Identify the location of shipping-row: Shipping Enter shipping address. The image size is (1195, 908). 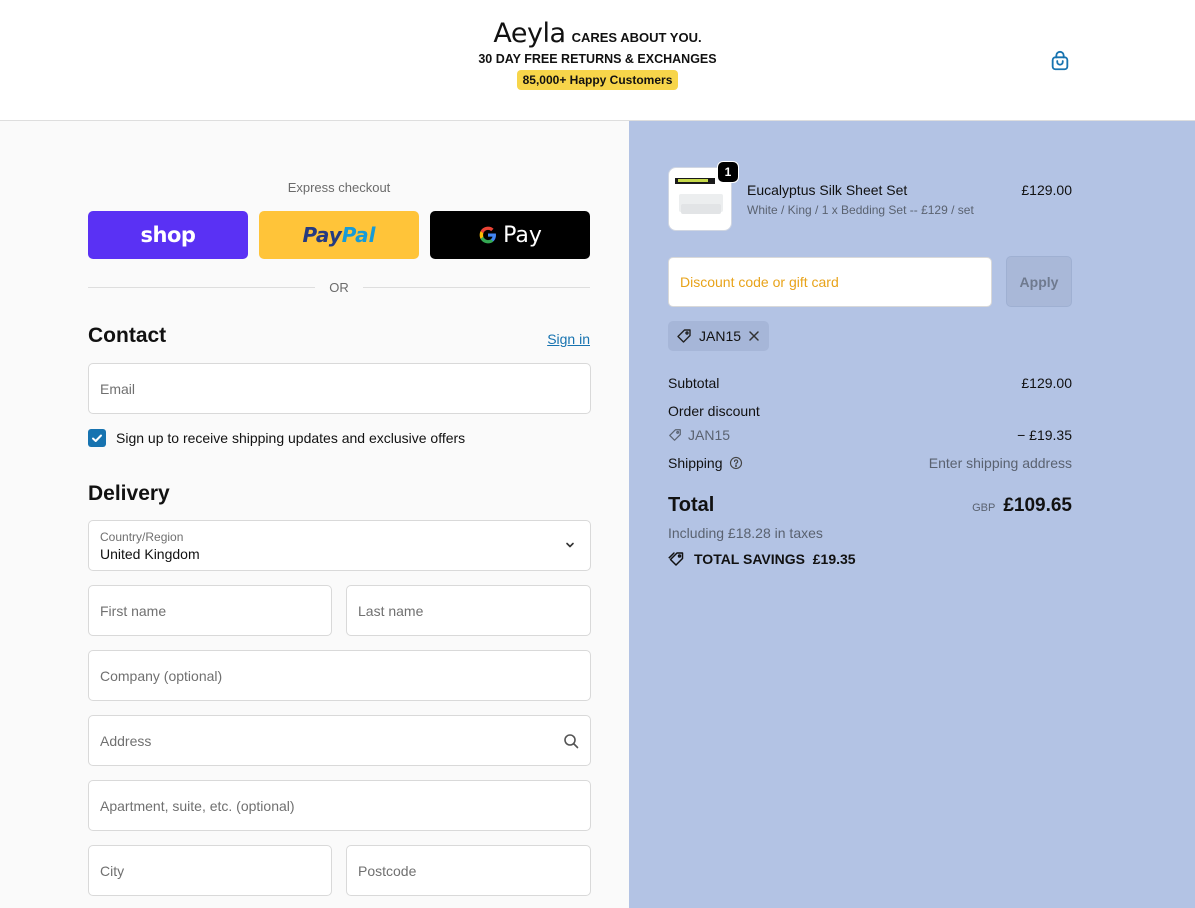
(870, 463).